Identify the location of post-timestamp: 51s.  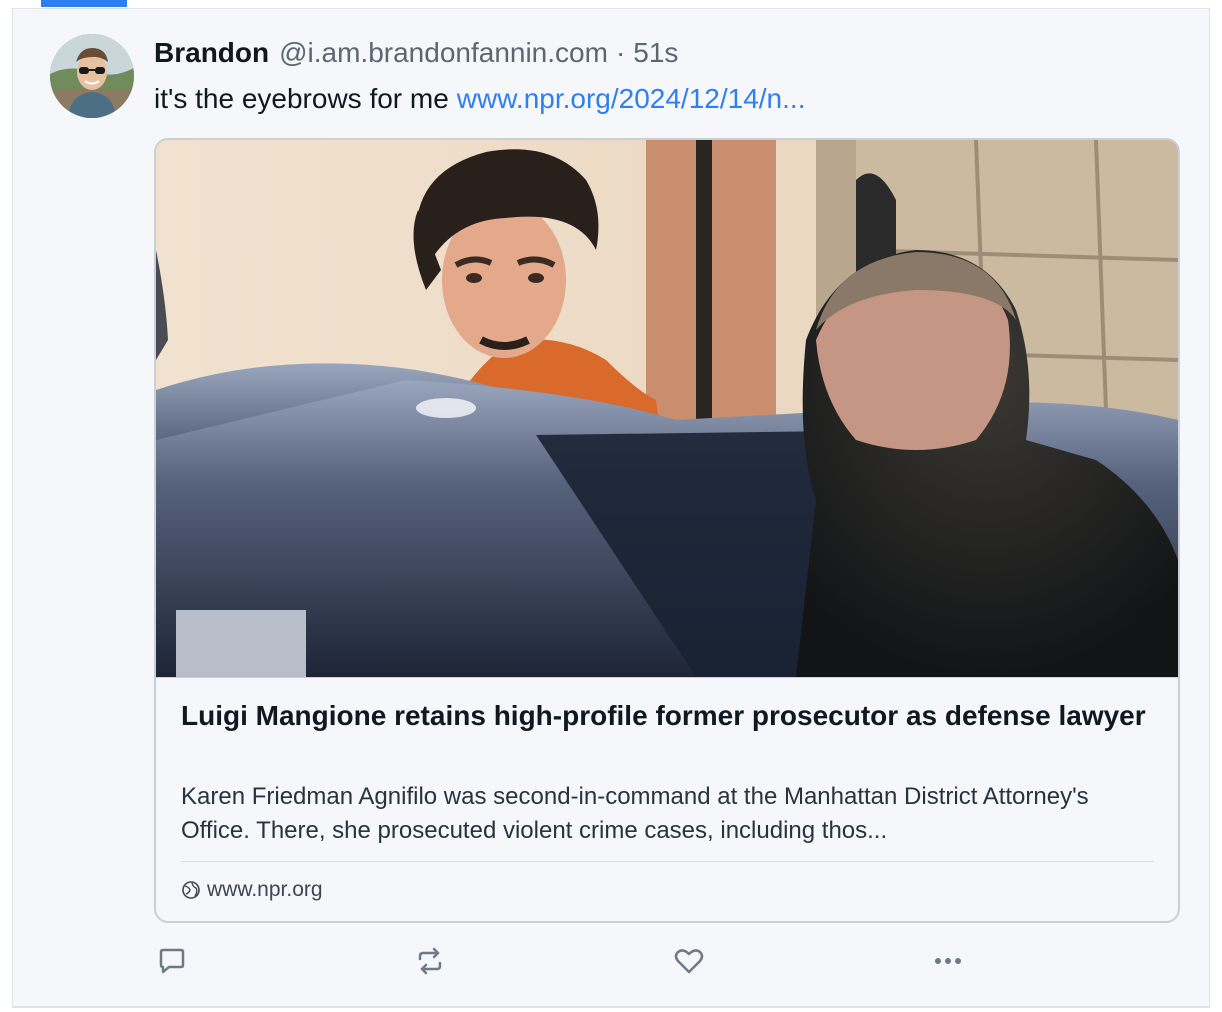
(655, 53).